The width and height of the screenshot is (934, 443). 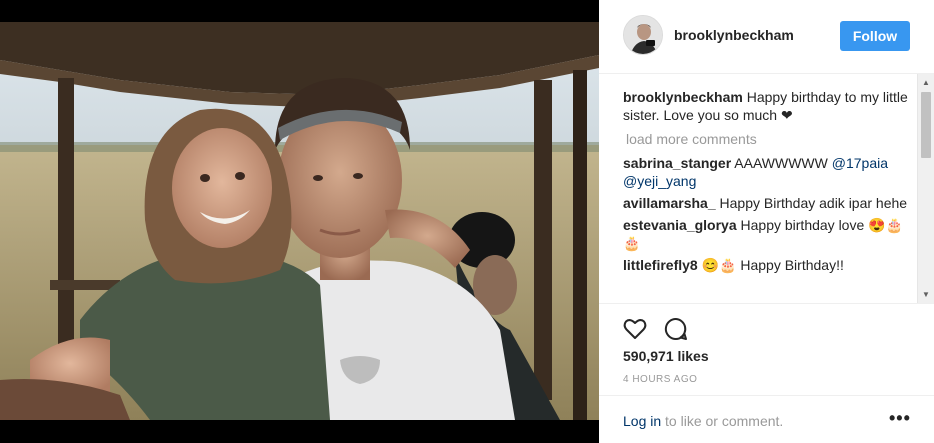 I want to click on avatar-image, so click(x=643, y=35).